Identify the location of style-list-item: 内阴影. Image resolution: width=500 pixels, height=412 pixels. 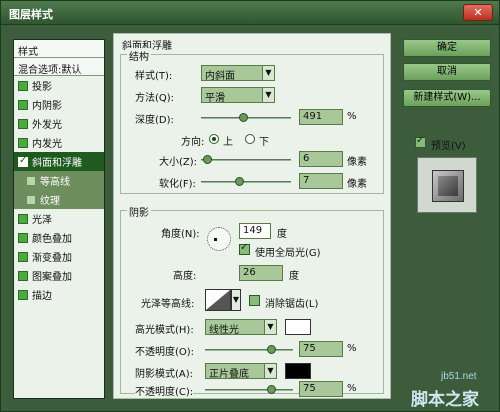
(59, 104).